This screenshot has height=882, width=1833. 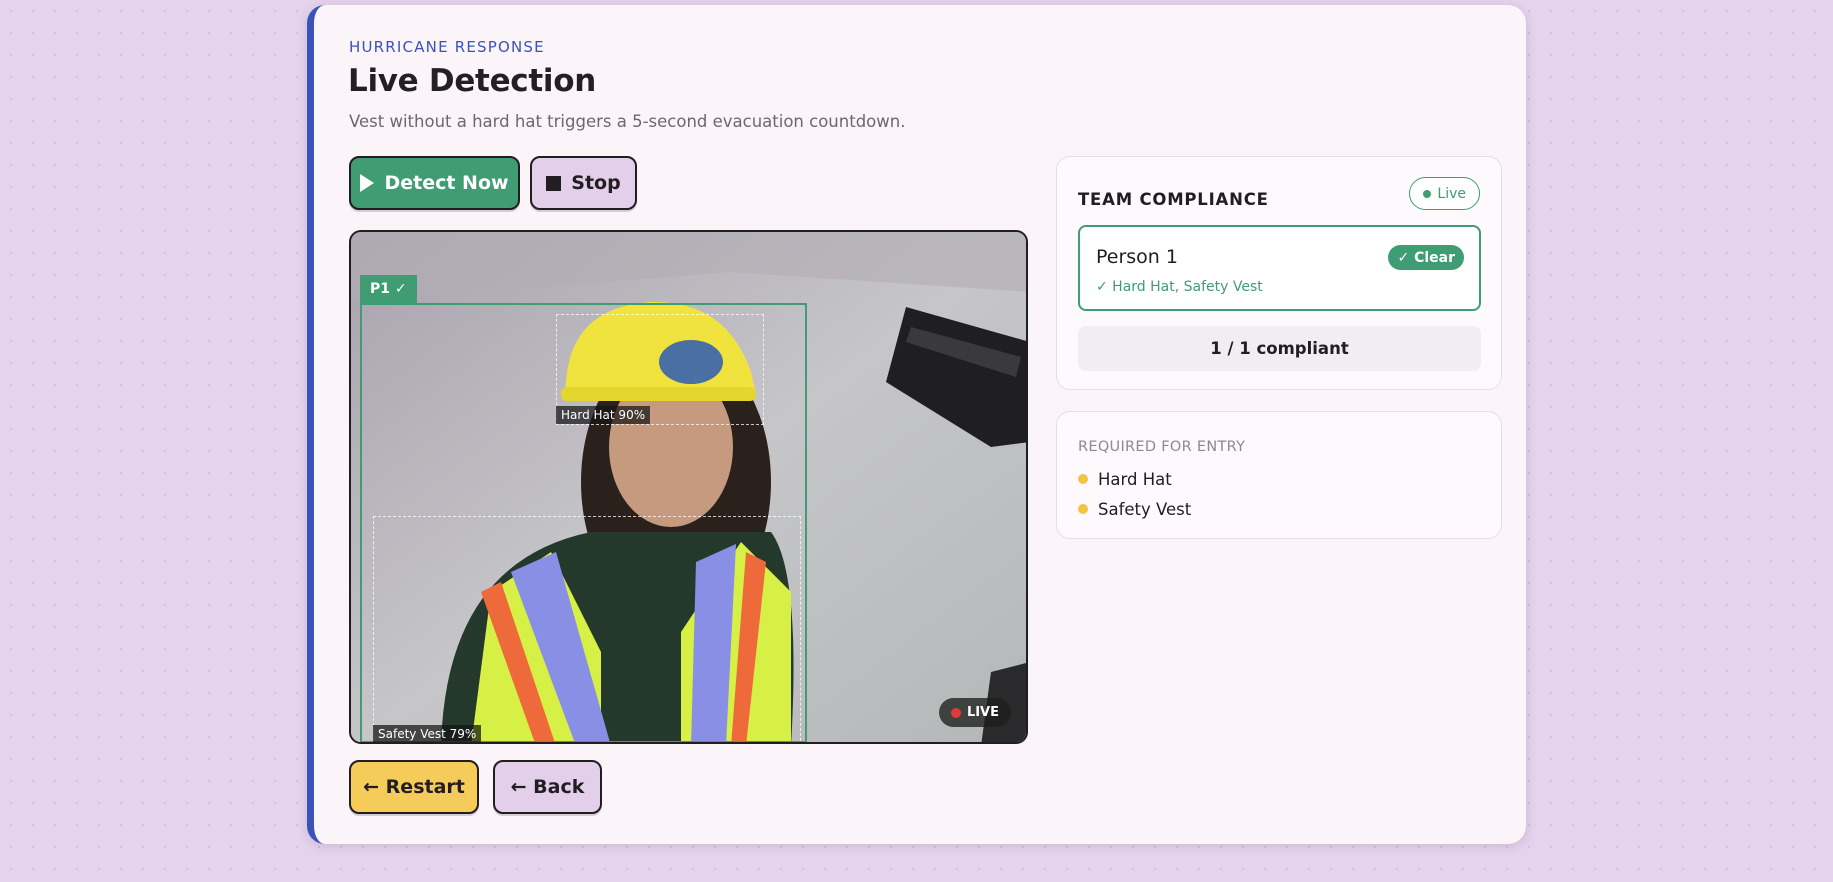 I want to click on compliance-summary: 1 / 1 compliant, so click(x=1279, y=348).